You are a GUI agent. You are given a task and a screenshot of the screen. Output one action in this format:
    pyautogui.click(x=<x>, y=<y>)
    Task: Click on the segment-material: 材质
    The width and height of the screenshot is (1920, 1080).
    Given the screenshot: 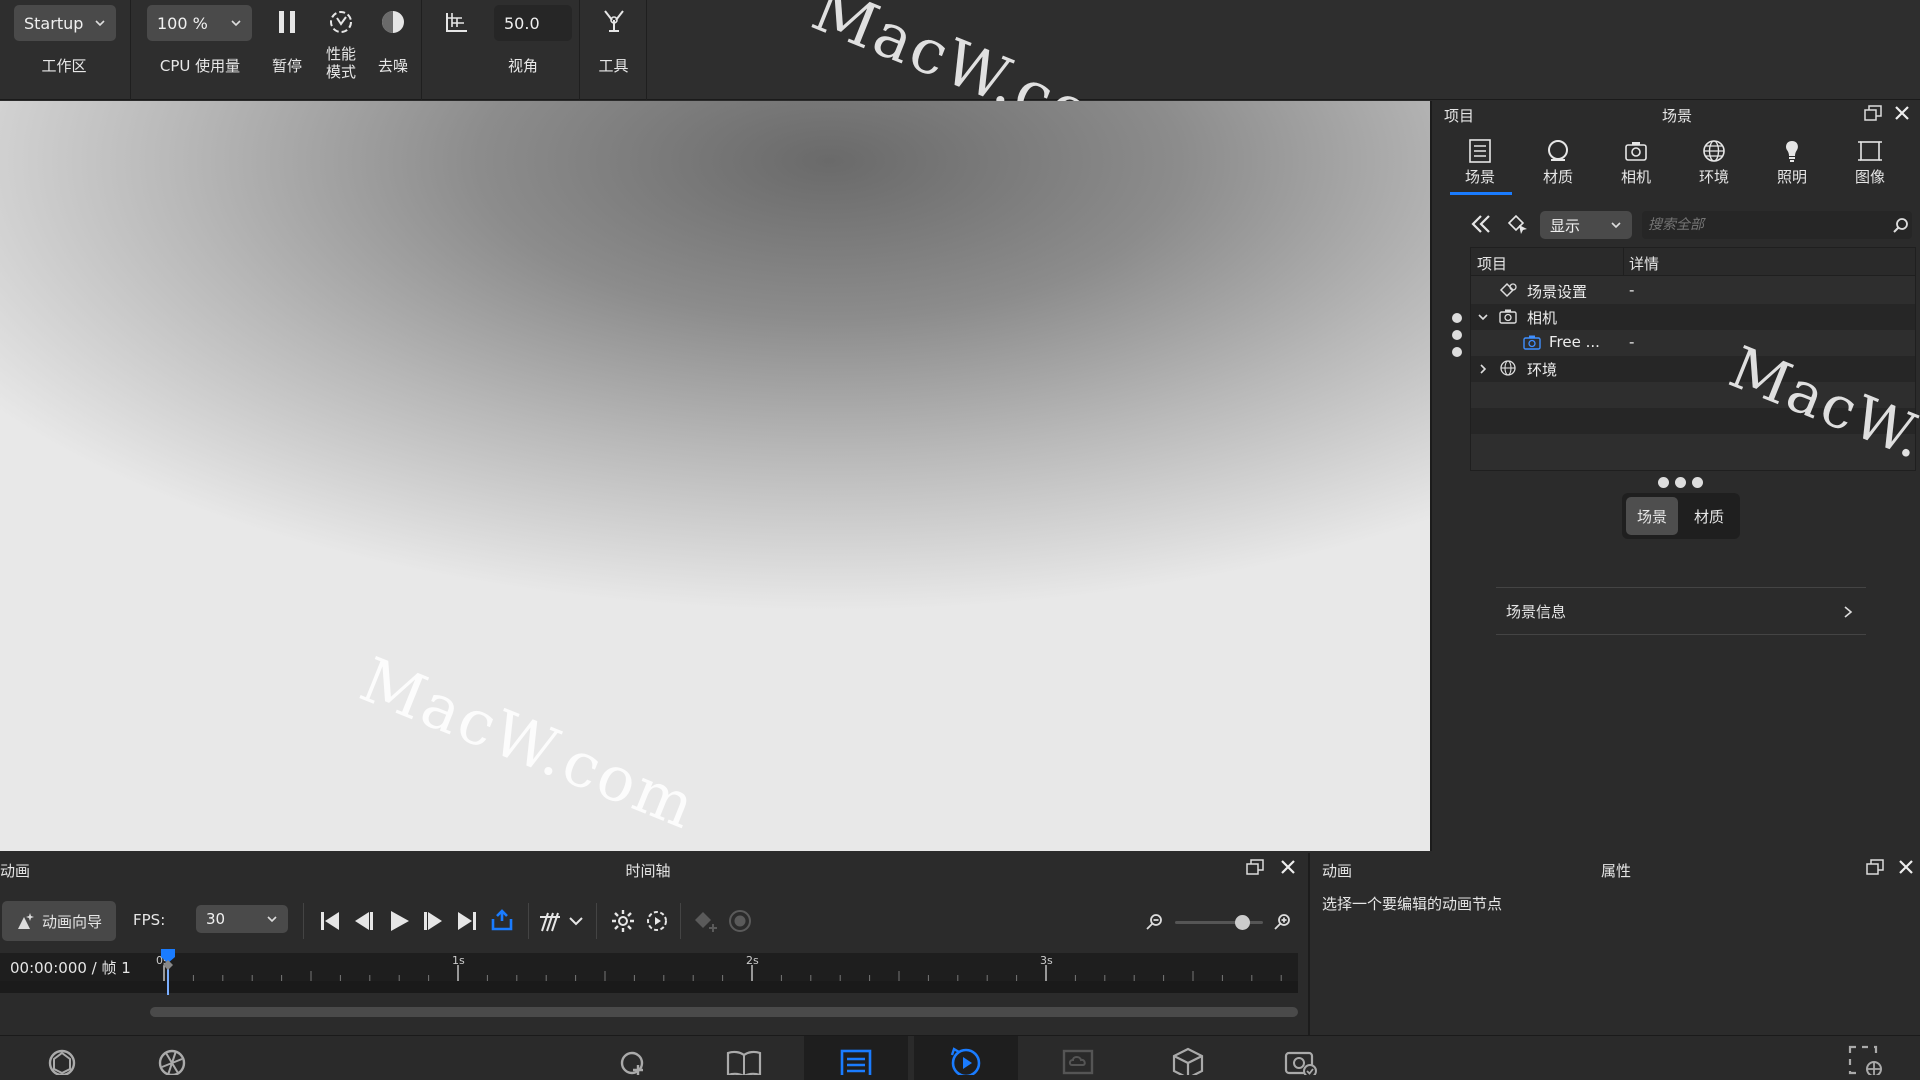 What is the action you would take?
    pyautogui.click(x=1709, y=516)
    